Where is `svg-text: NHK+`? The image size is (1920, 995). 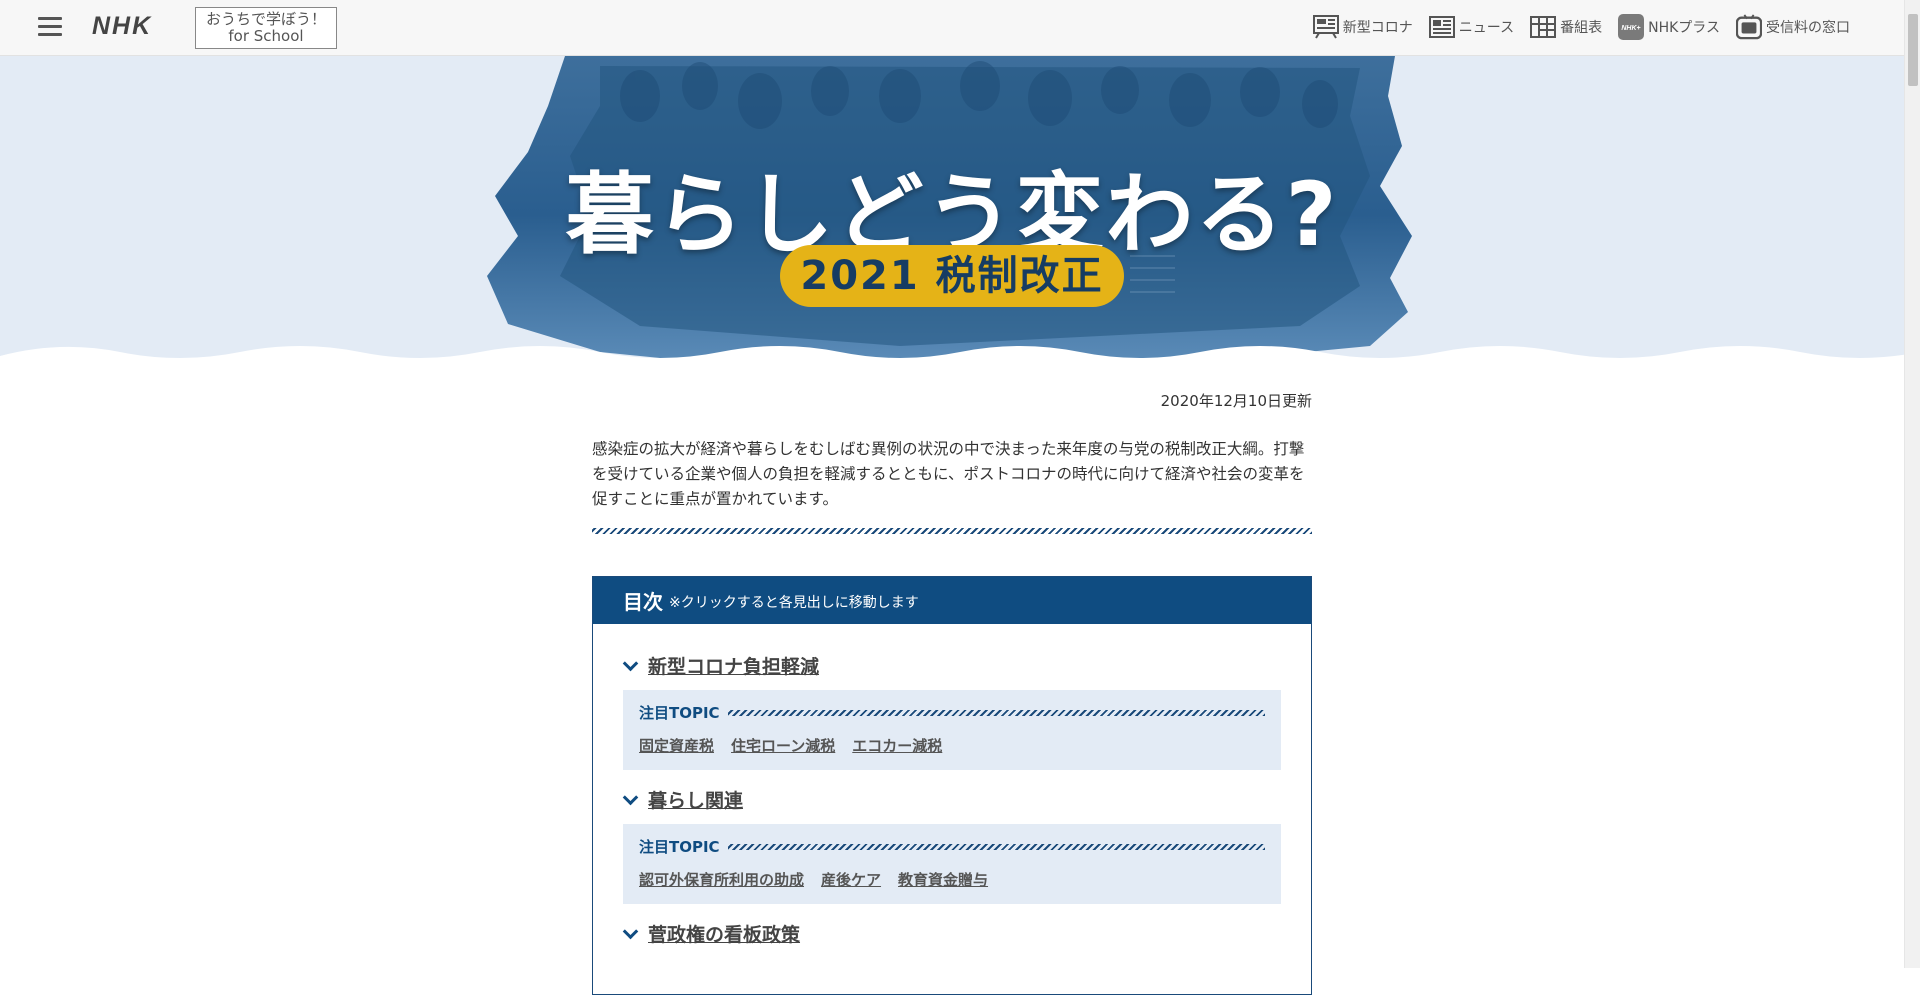 svg-text: NHK+ is located at coordinates (1630, 28).